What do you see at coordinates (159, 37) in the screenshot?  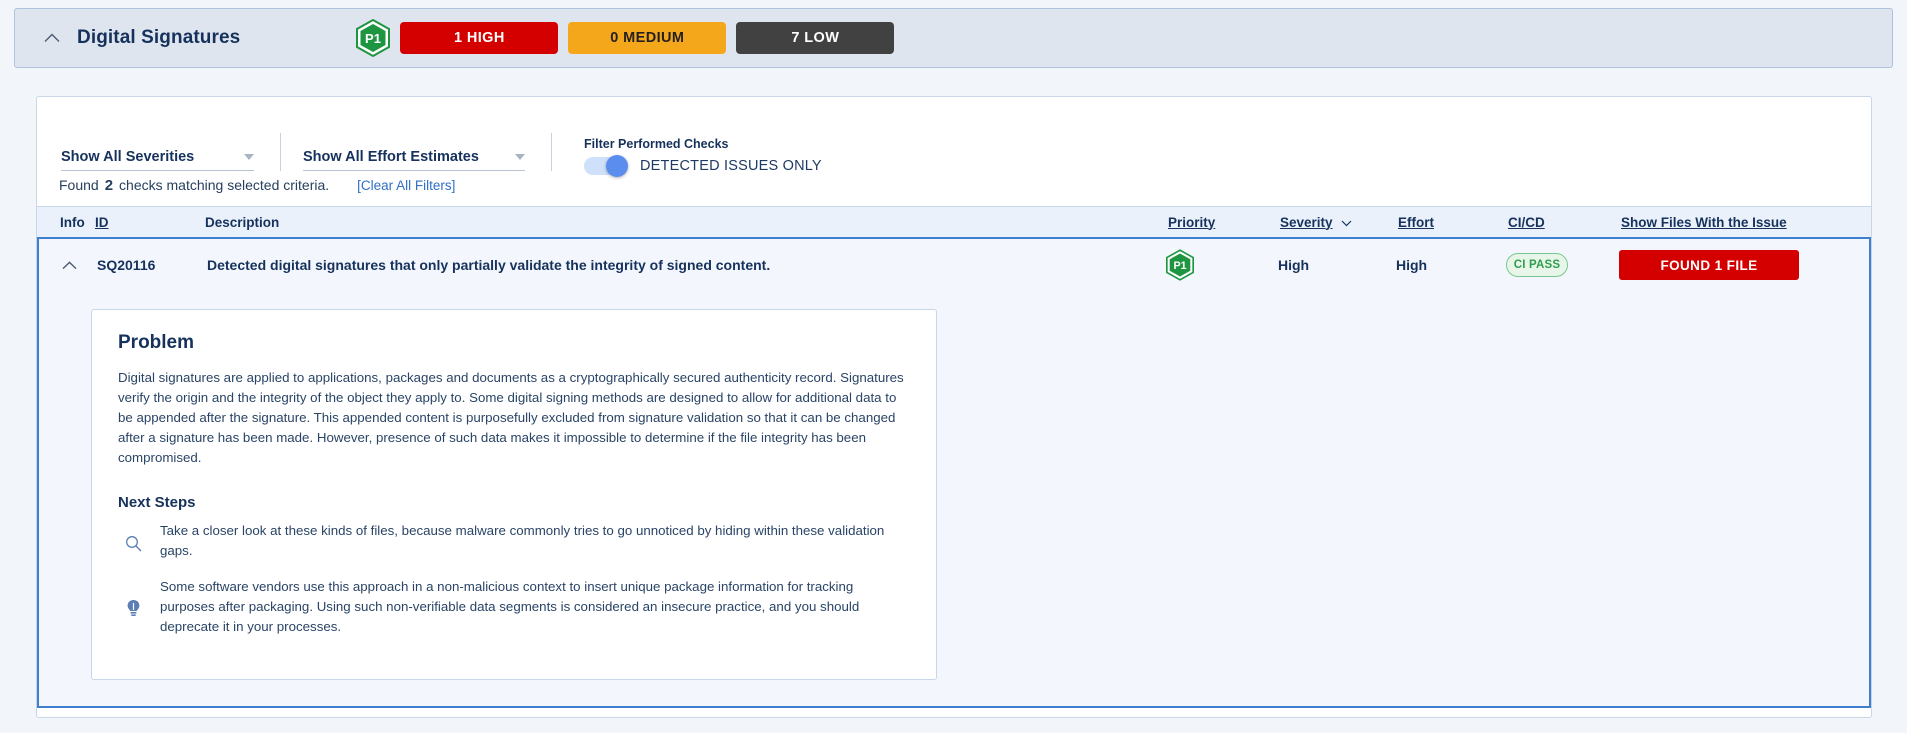 I see `page-title: Digital Signatures` at bounding box center [159, 37].